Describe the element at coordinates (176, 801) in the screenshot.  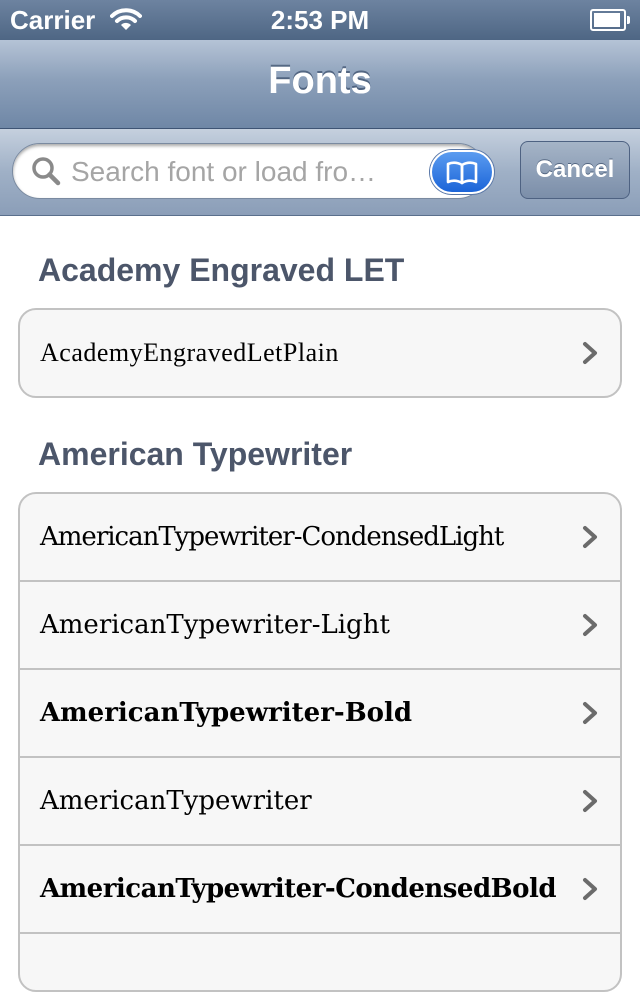
I see `font-name: AmericanTypewriter` at that location.